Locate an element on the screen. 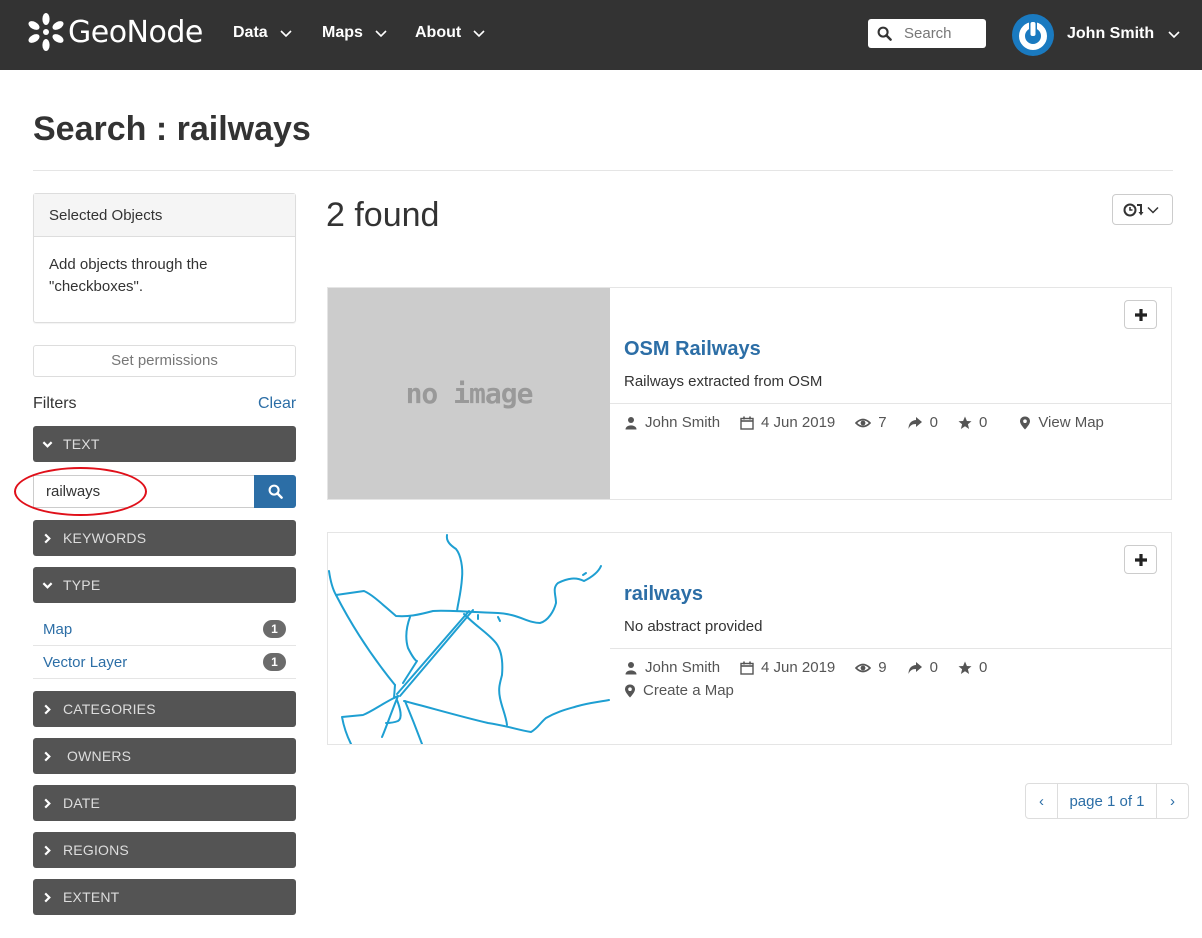 The width and height of the screenshot is (1202, 938). nav-menu-label: Maps is located at coordinates (342, 32).